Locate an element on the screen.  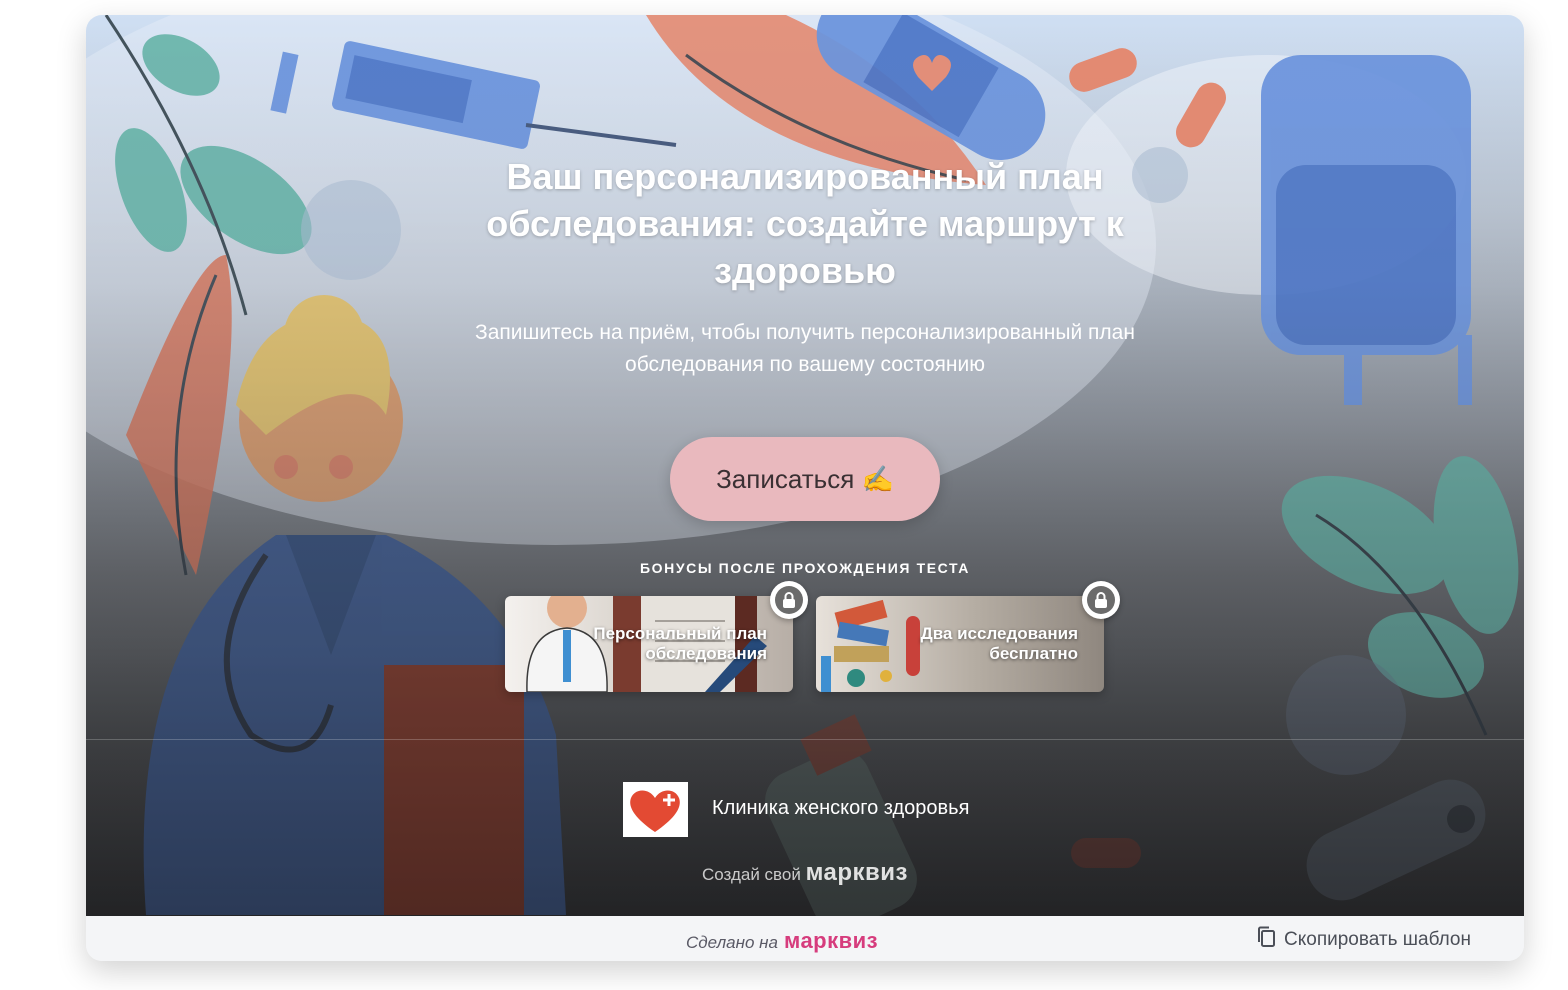
hero-divider is located at coordinates (805, 739).